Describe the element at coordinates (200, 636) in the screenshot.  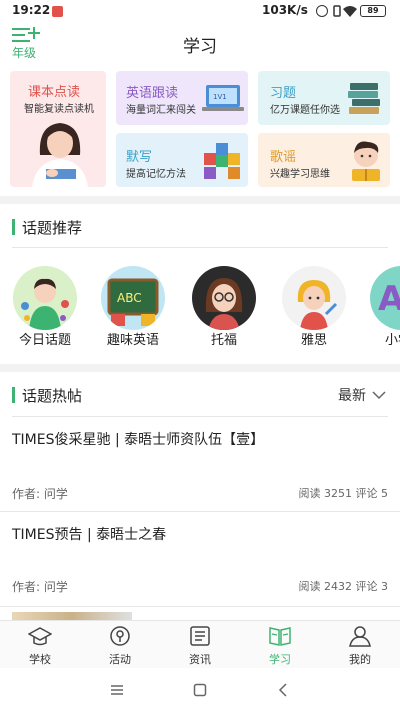
I see `news-icon` at that location.